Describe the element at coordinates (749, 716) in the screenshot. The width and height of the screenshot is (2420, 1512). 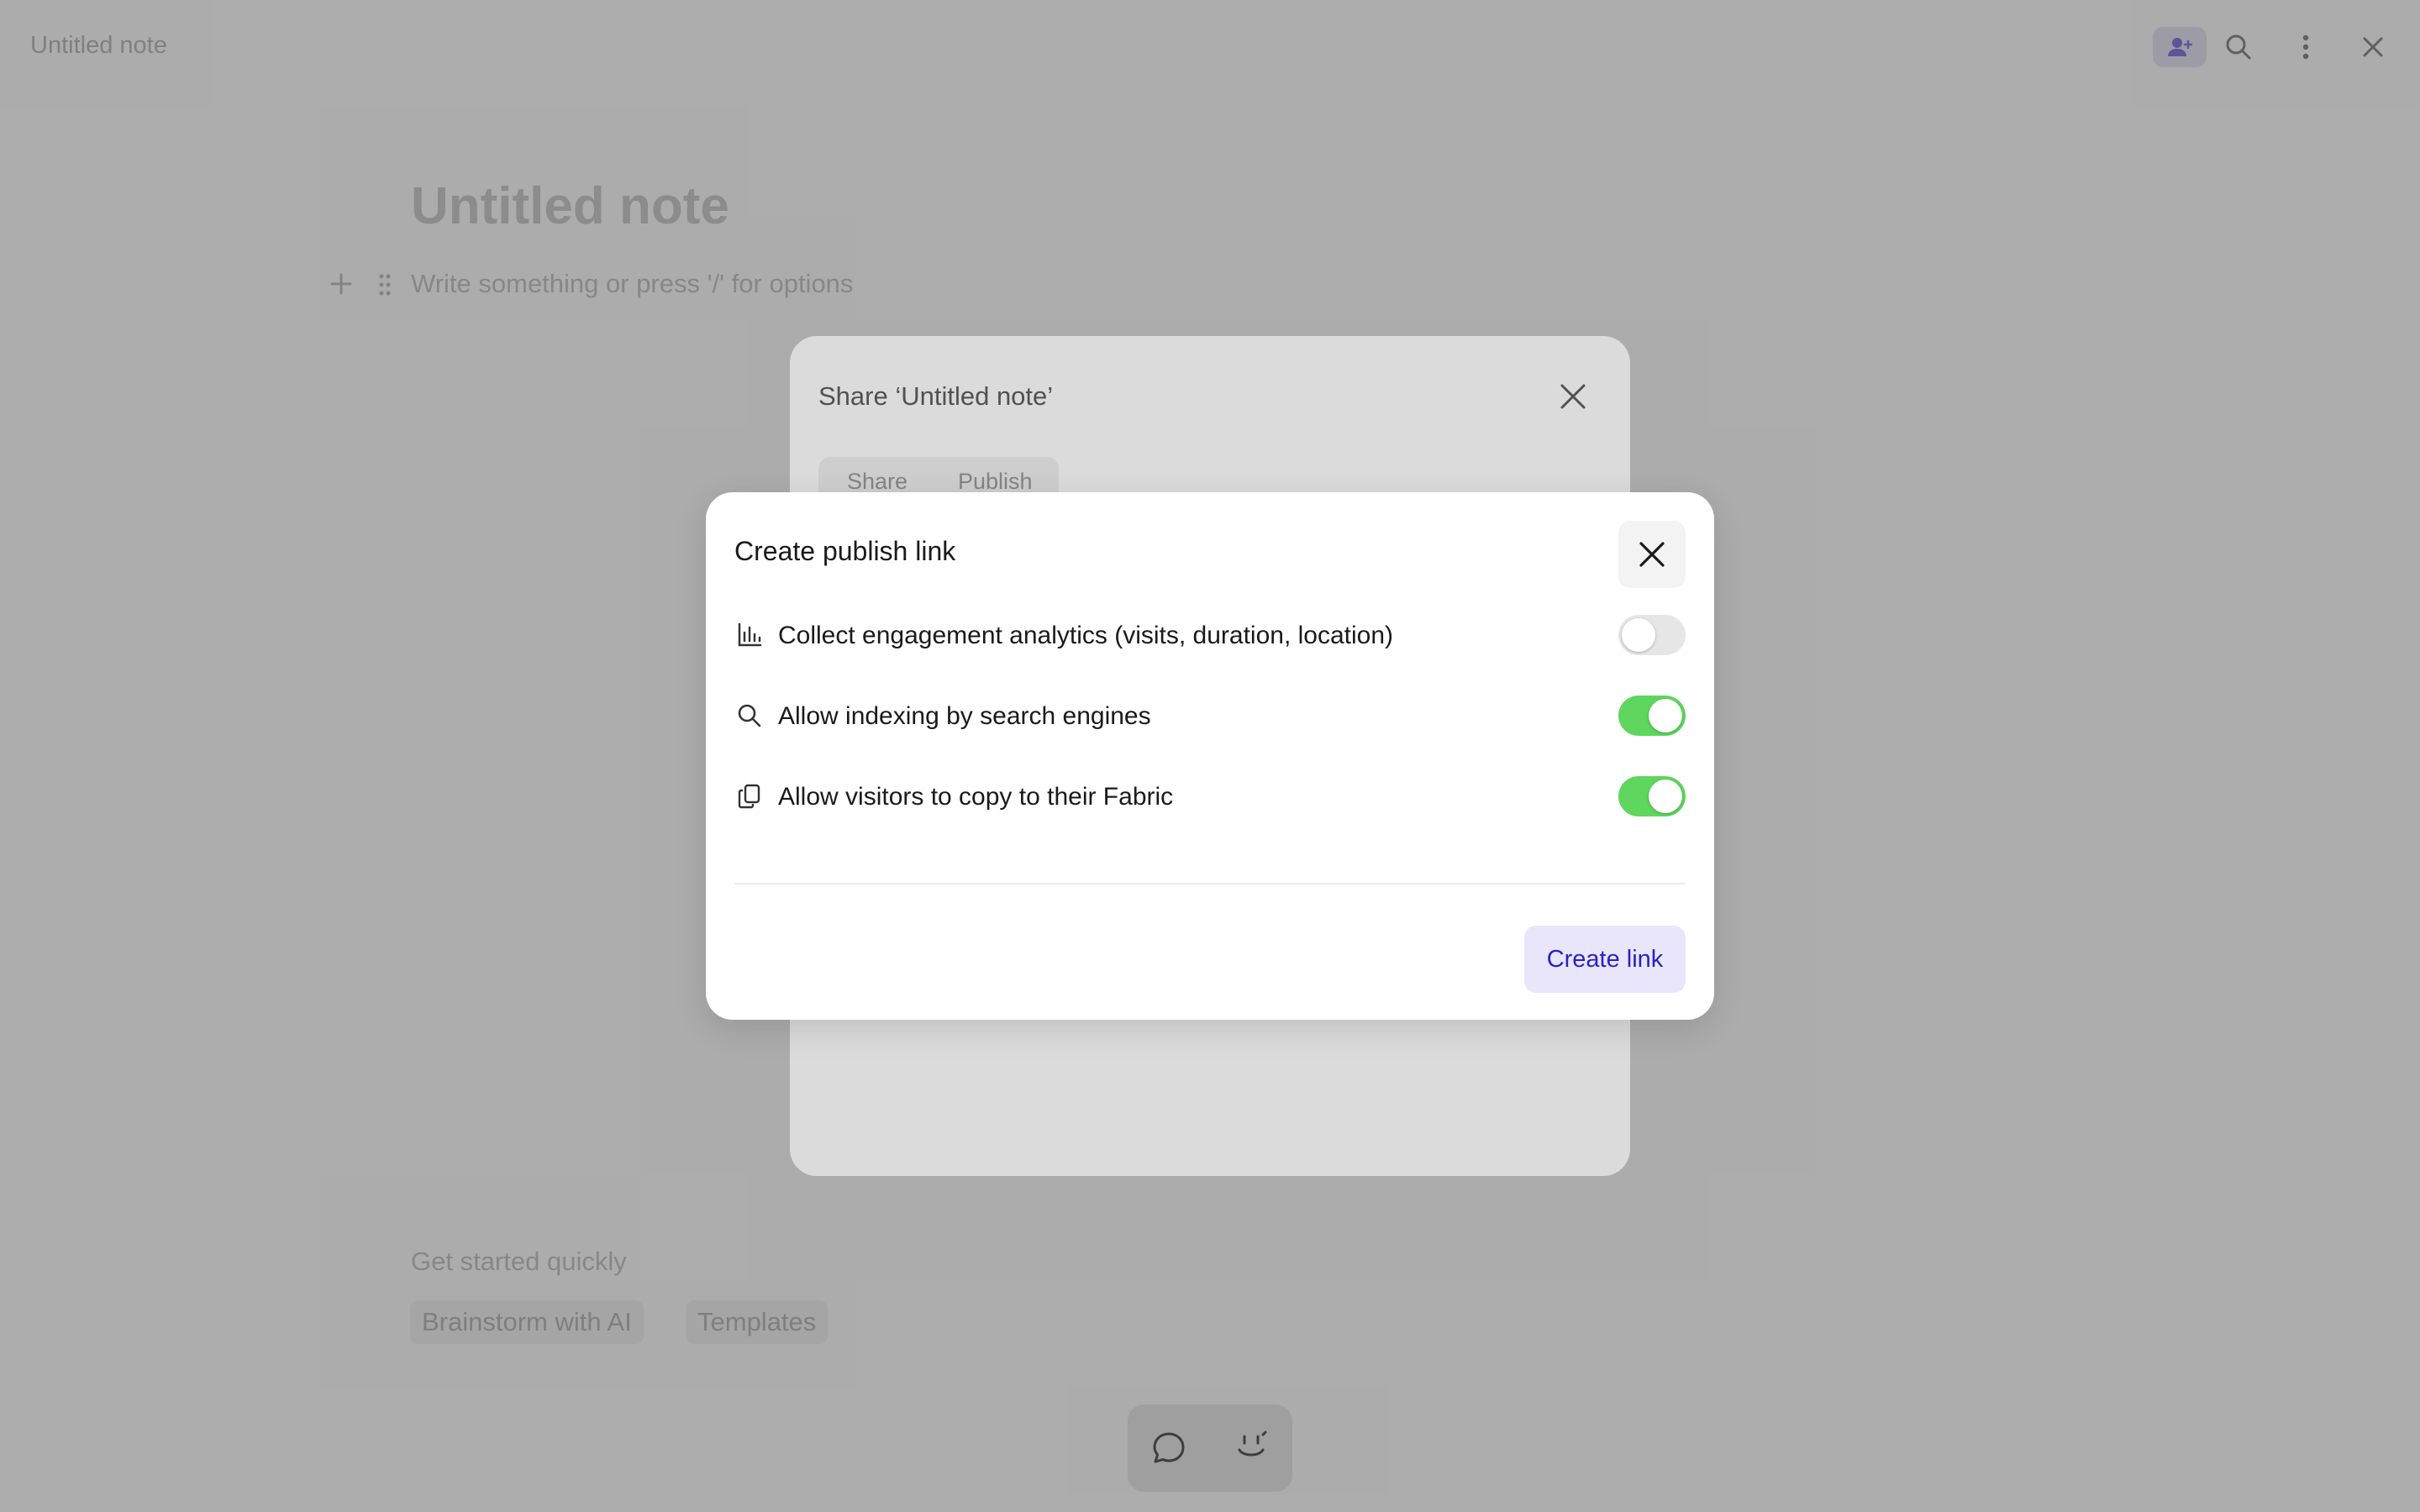
I see `search-icon` at that location.